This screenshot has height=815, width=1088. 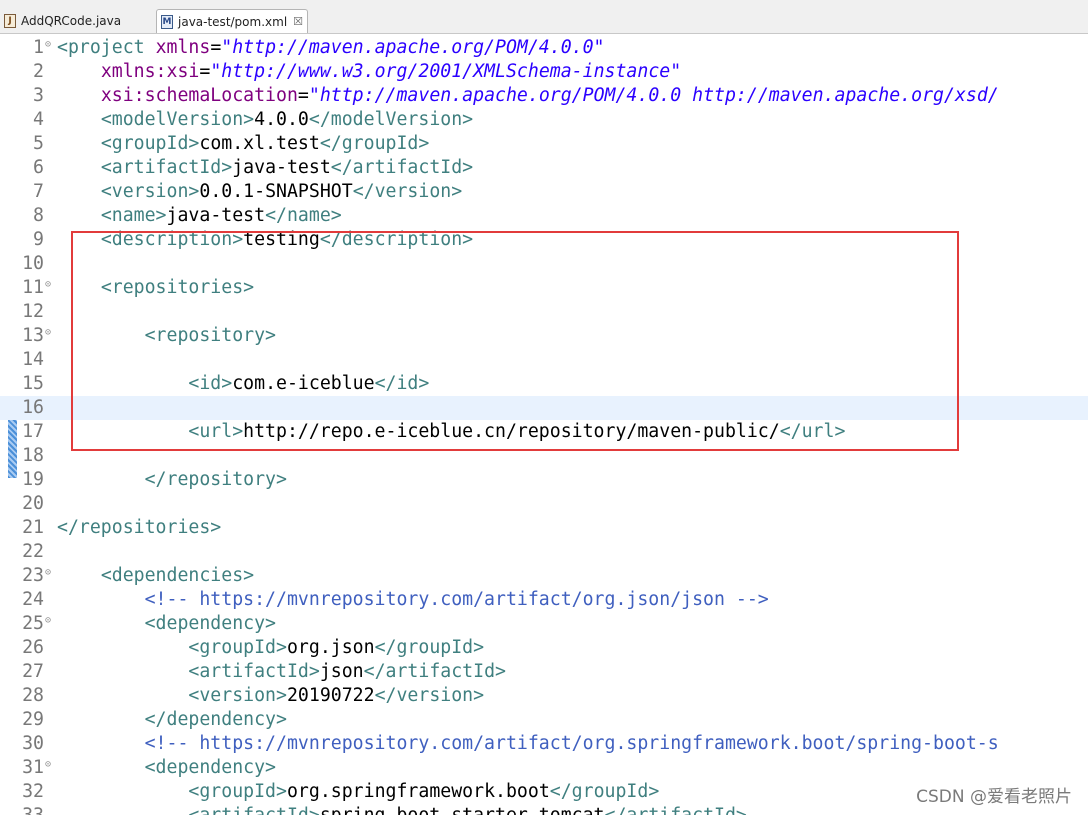 I want to click on code-line: 28 <version>20190722</version>, so click(x=544, y=696).